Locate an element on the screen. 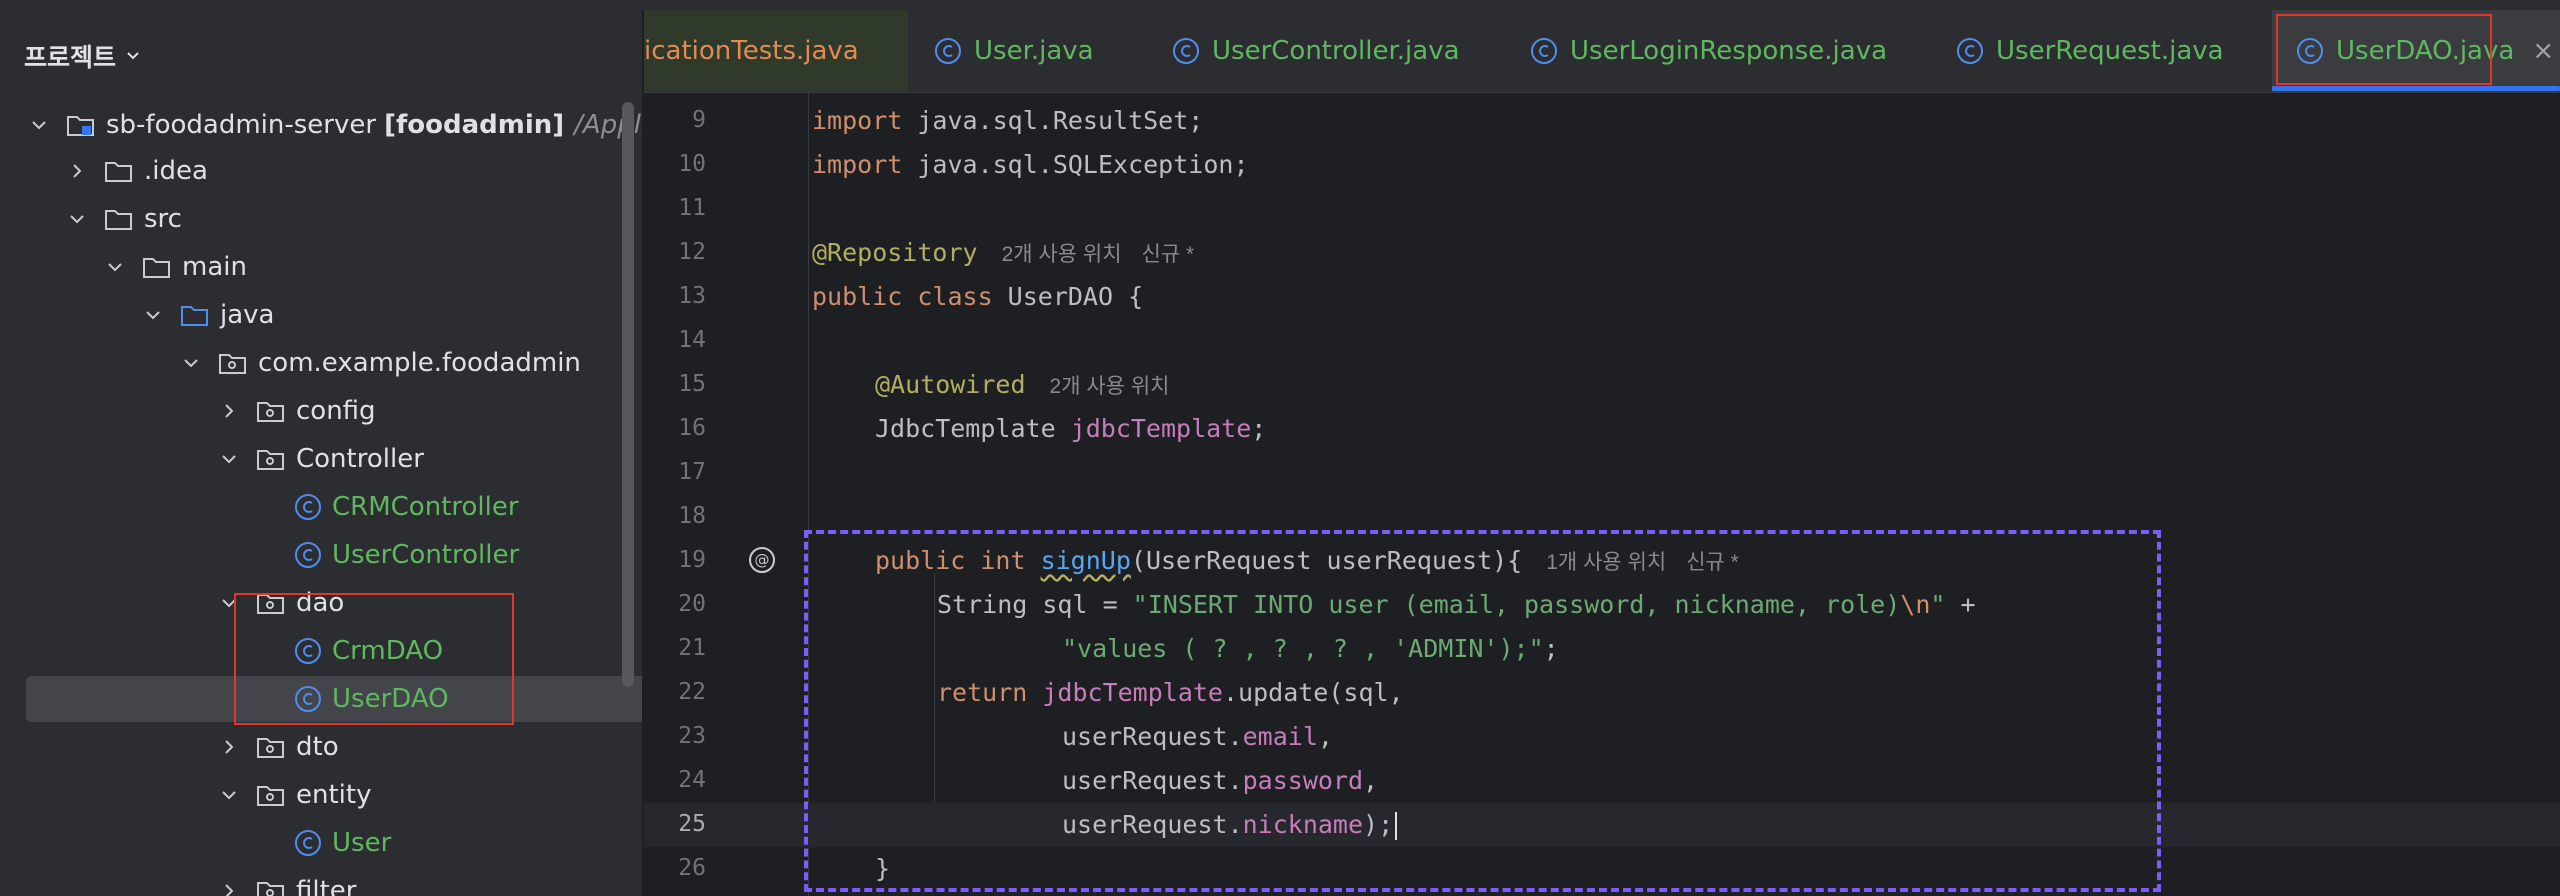  code-line: 15 @Autowired 2개 사용 위치 is located at coordinates (924, 384).